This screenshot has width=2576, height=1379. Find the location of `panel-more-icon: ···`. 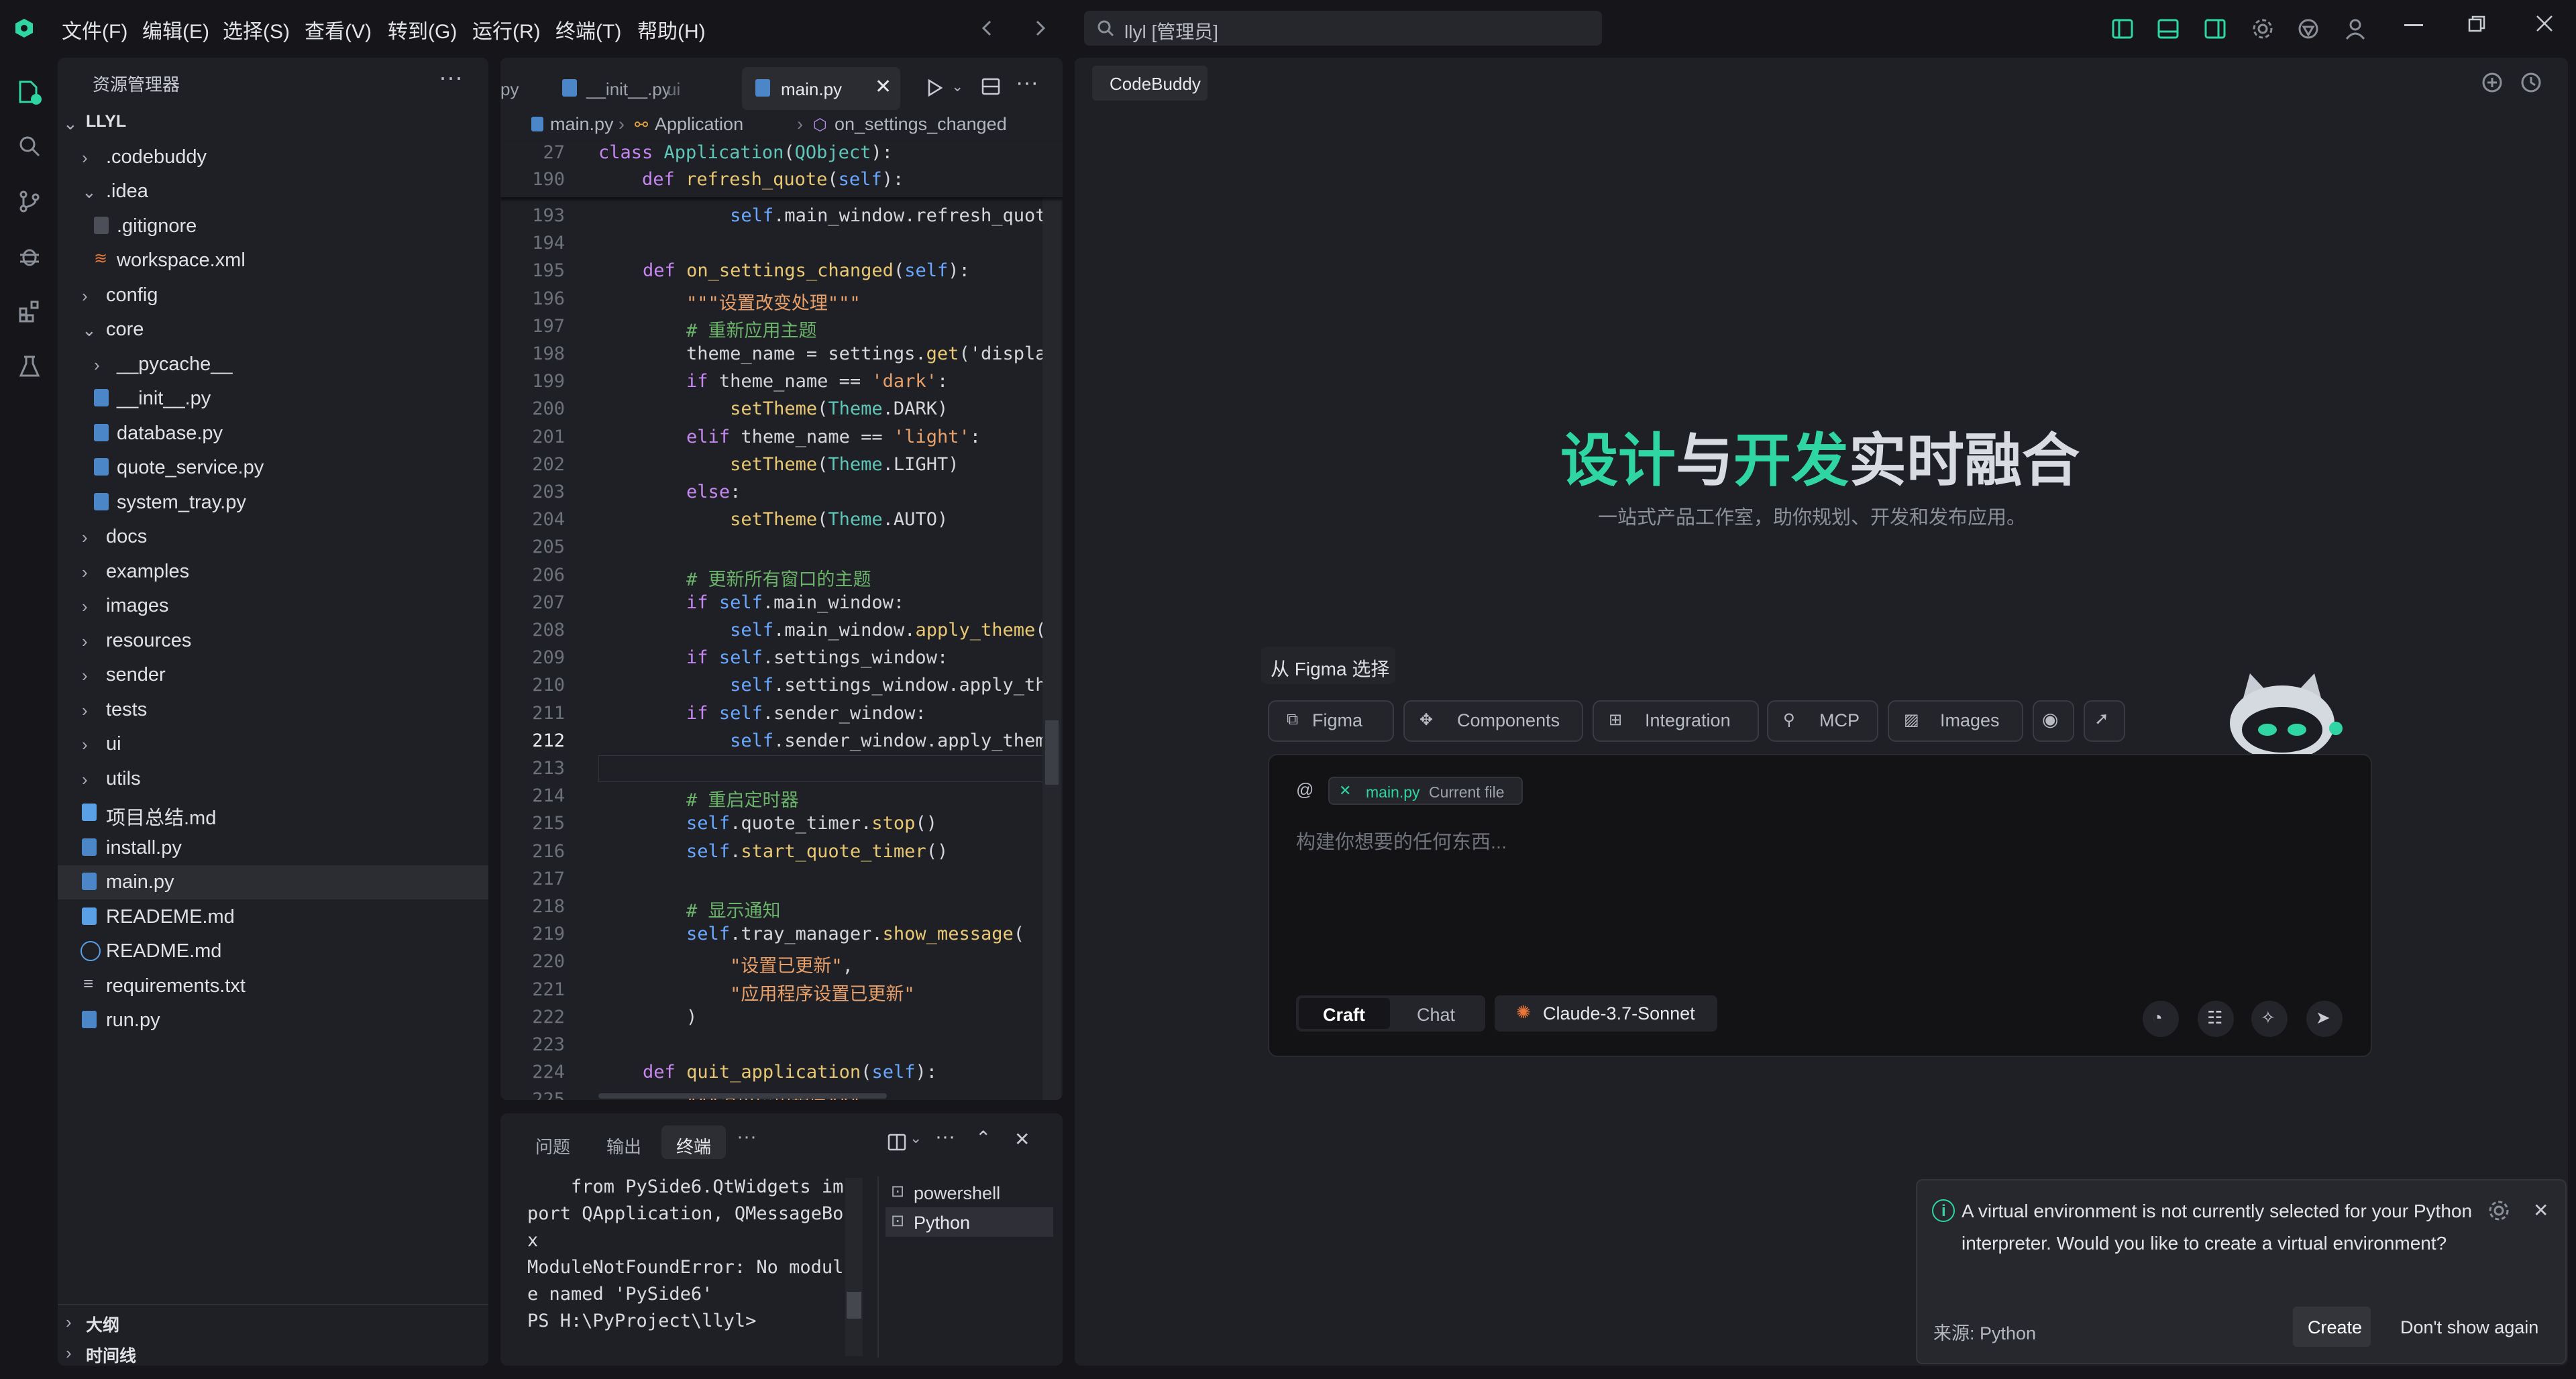

panel-more-icon: ··· is located at coordinates (747, 1136).